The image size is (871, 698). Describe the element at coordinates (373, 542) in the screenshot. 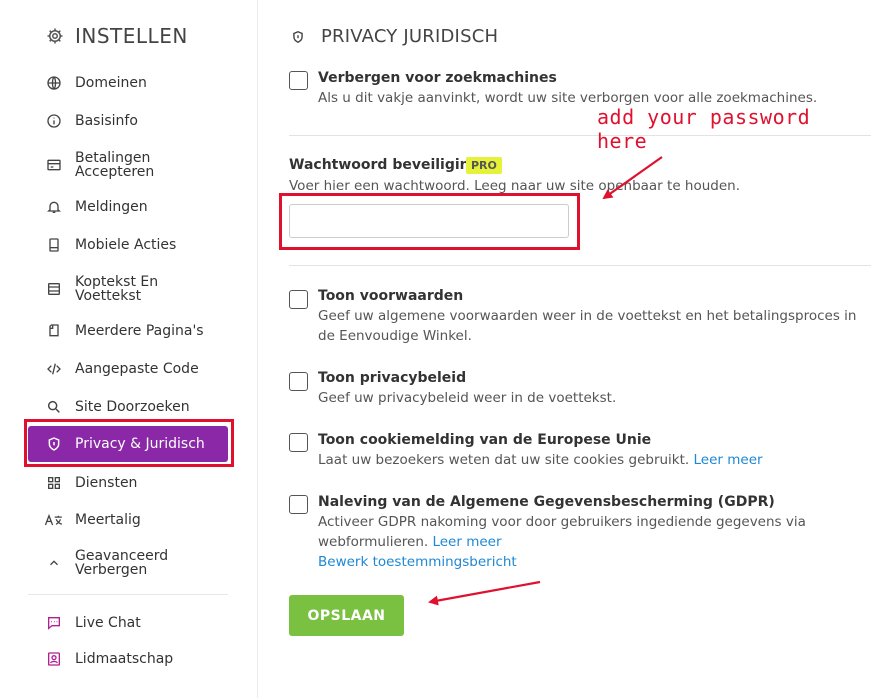

I see `gdpr-desc: webformulieren.` at that location.